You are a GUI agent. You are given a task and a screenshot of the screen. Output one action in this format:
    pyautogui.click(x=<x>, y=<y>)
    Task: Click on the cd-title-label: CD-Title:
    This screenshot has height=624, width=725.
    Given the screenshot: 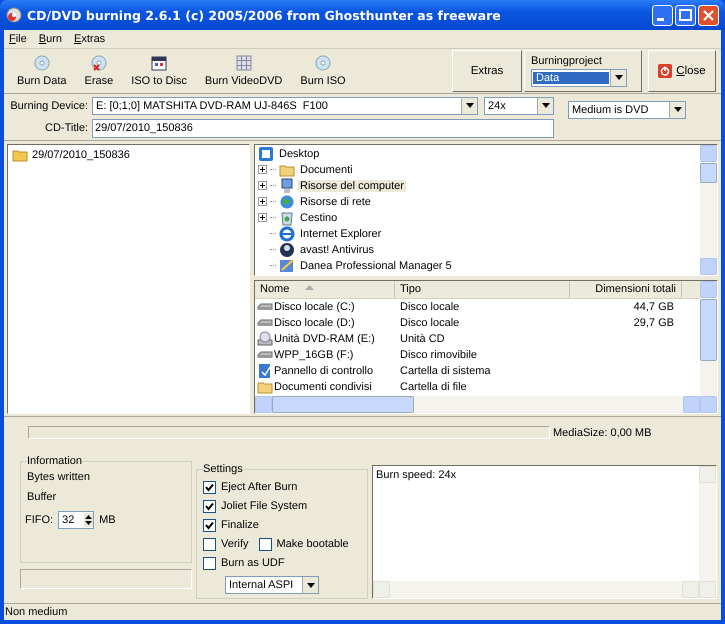 What is the action you would take?
    pyautogui.click(x=66, y=128)
    